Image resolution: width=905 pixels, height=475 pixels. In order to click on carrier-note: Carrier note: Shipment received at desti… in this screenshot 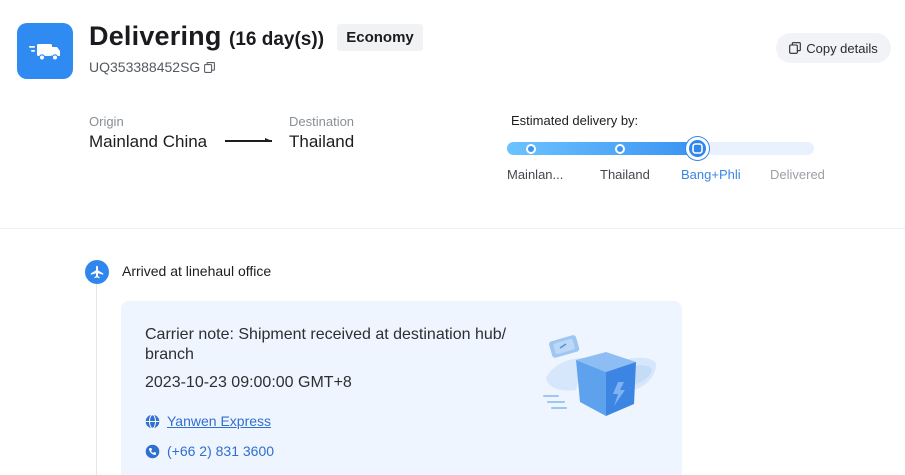, I will do `click(326, 344)`.